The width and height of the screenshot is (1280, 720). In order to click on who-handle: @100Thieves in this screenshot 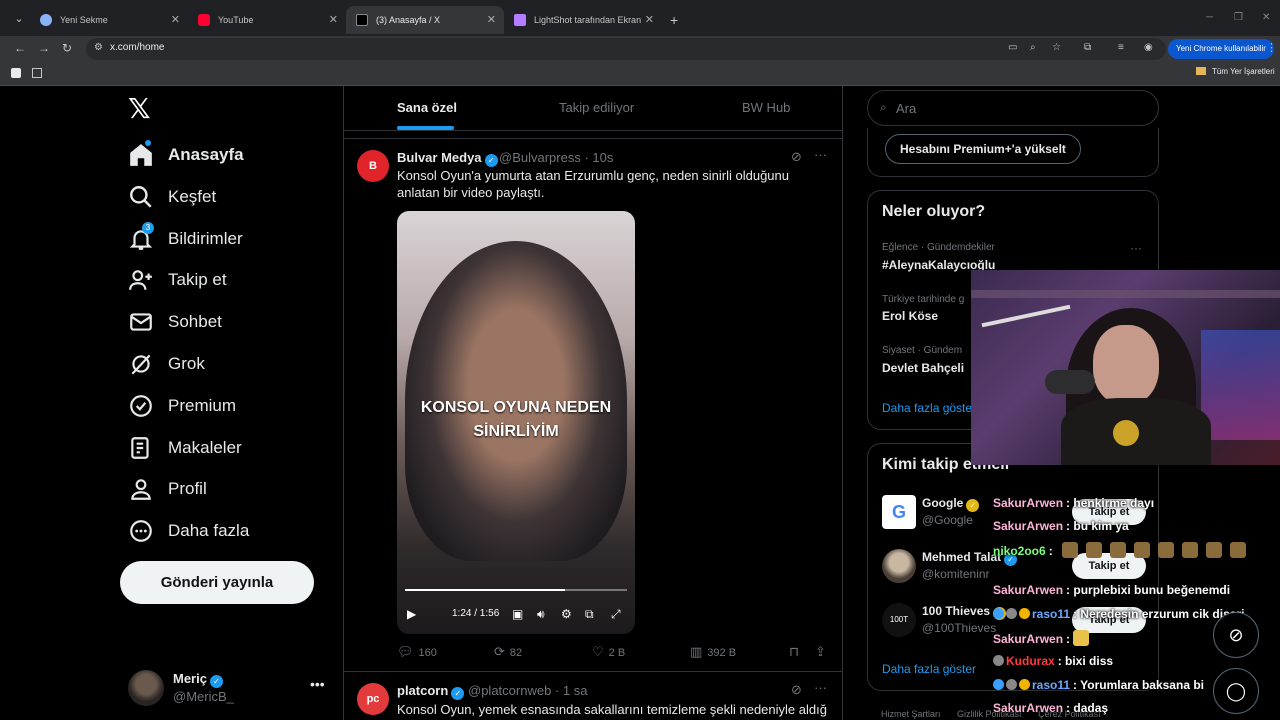, I will do `click(959, 628)`.